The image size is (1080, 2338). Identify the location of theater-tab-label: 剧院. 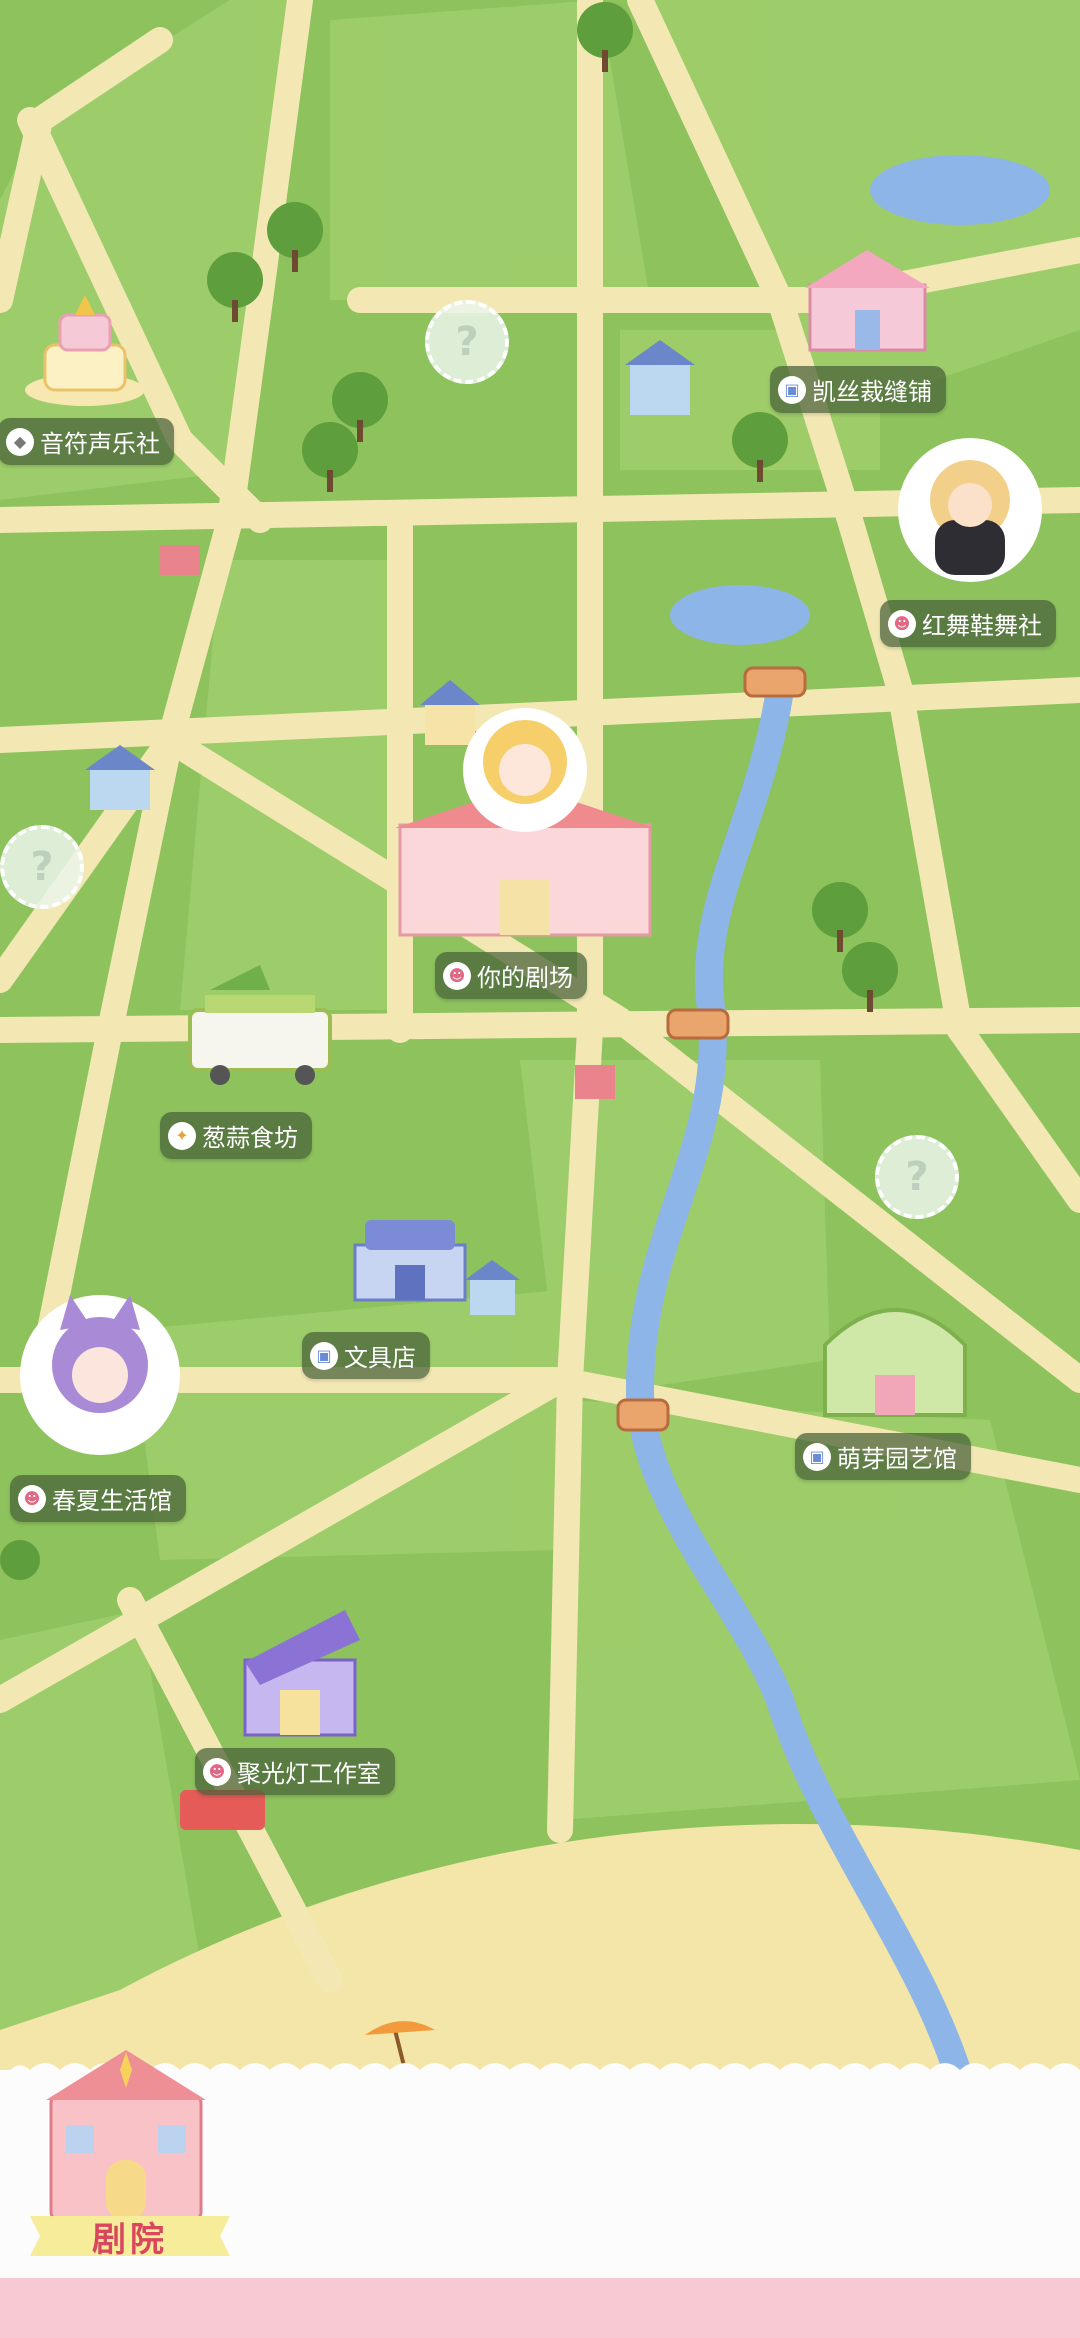
(130, 2236).